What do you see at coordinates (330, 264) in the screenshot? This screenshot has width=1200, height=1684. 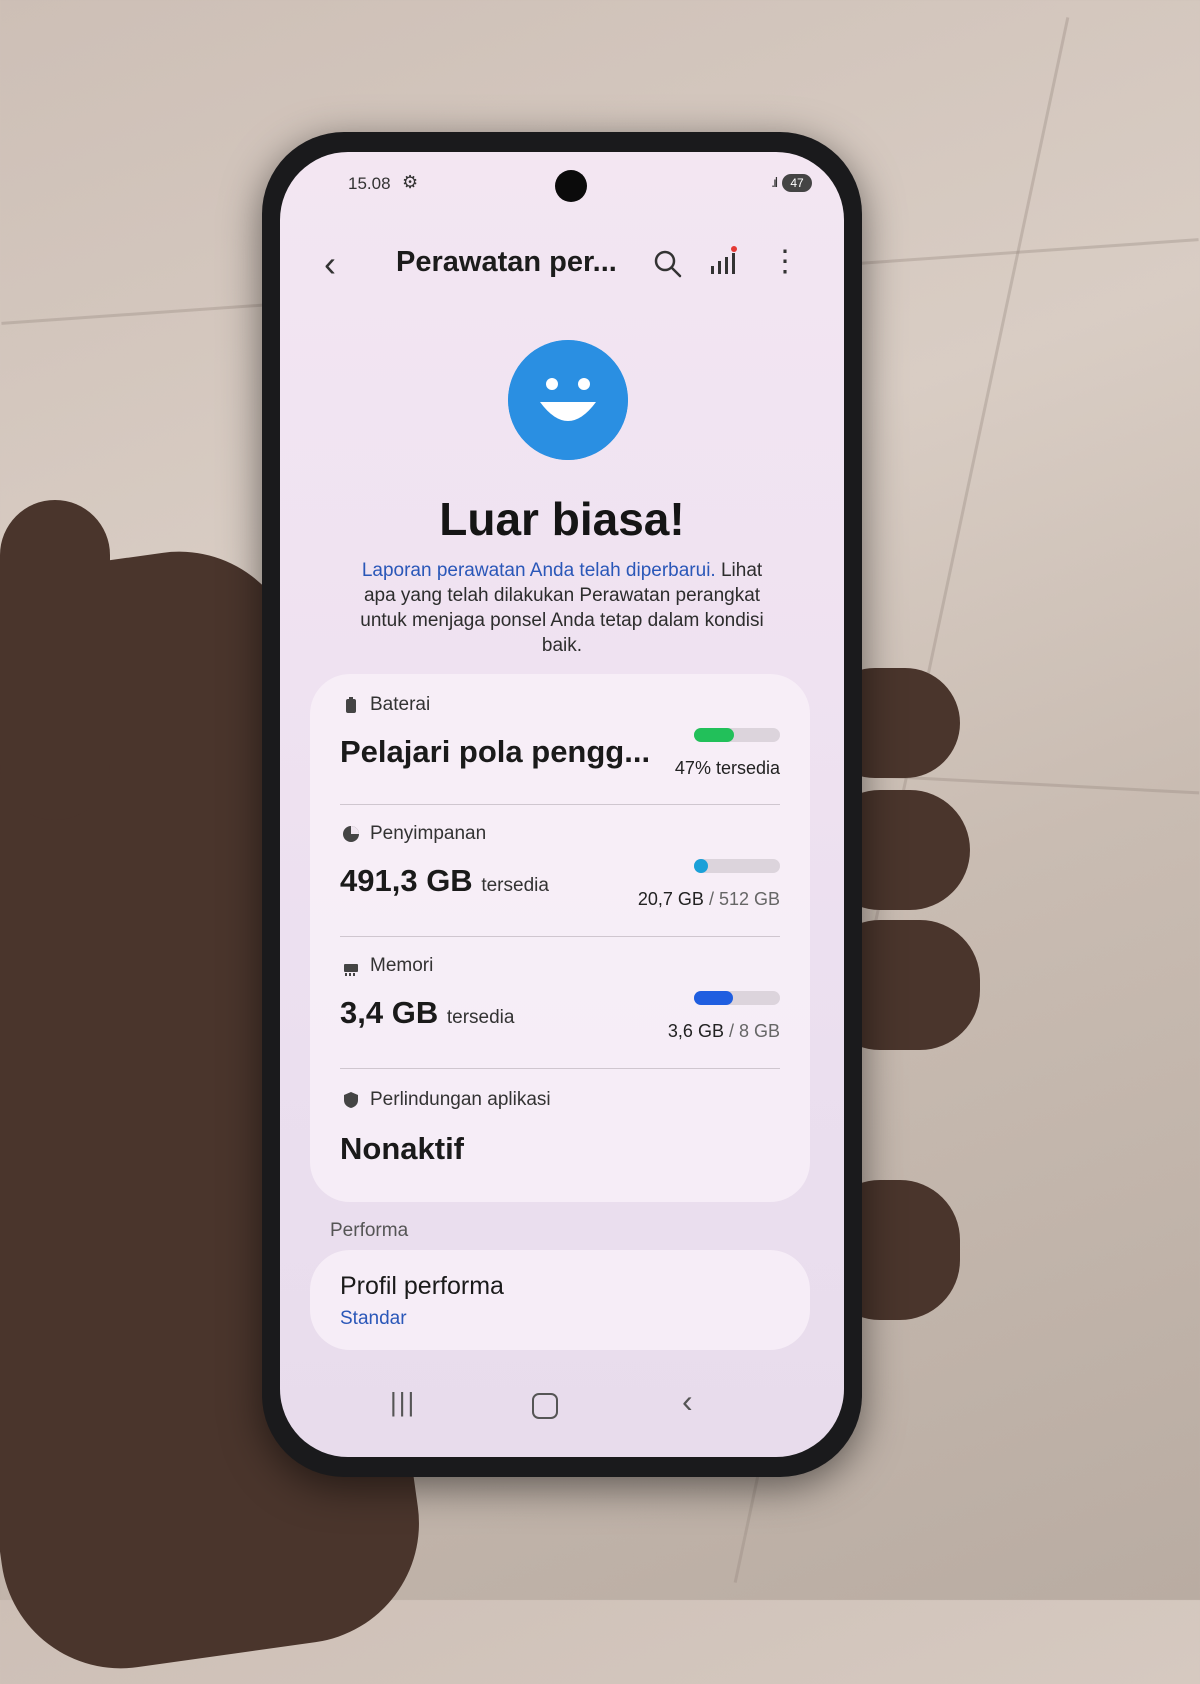 I see `chevron-left-icon: ‹` at bounding box center [330, 264].